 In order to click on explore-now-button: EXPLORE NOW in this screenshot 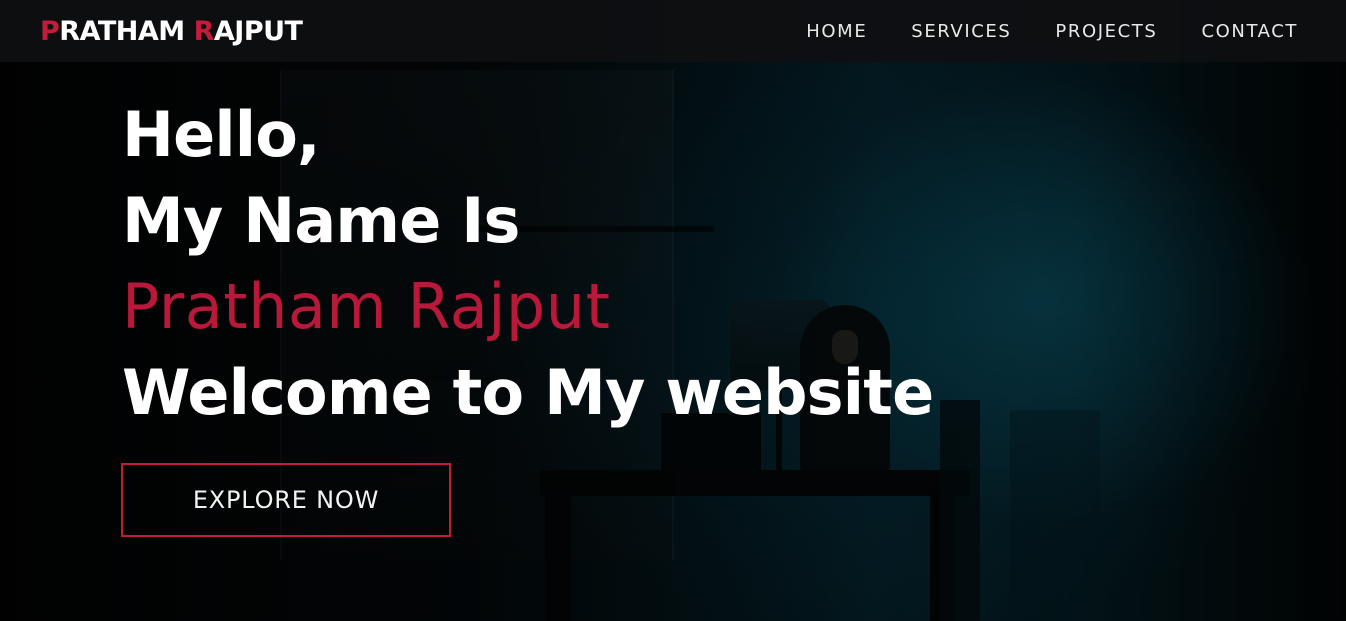, I will do `click(286, 500)`.